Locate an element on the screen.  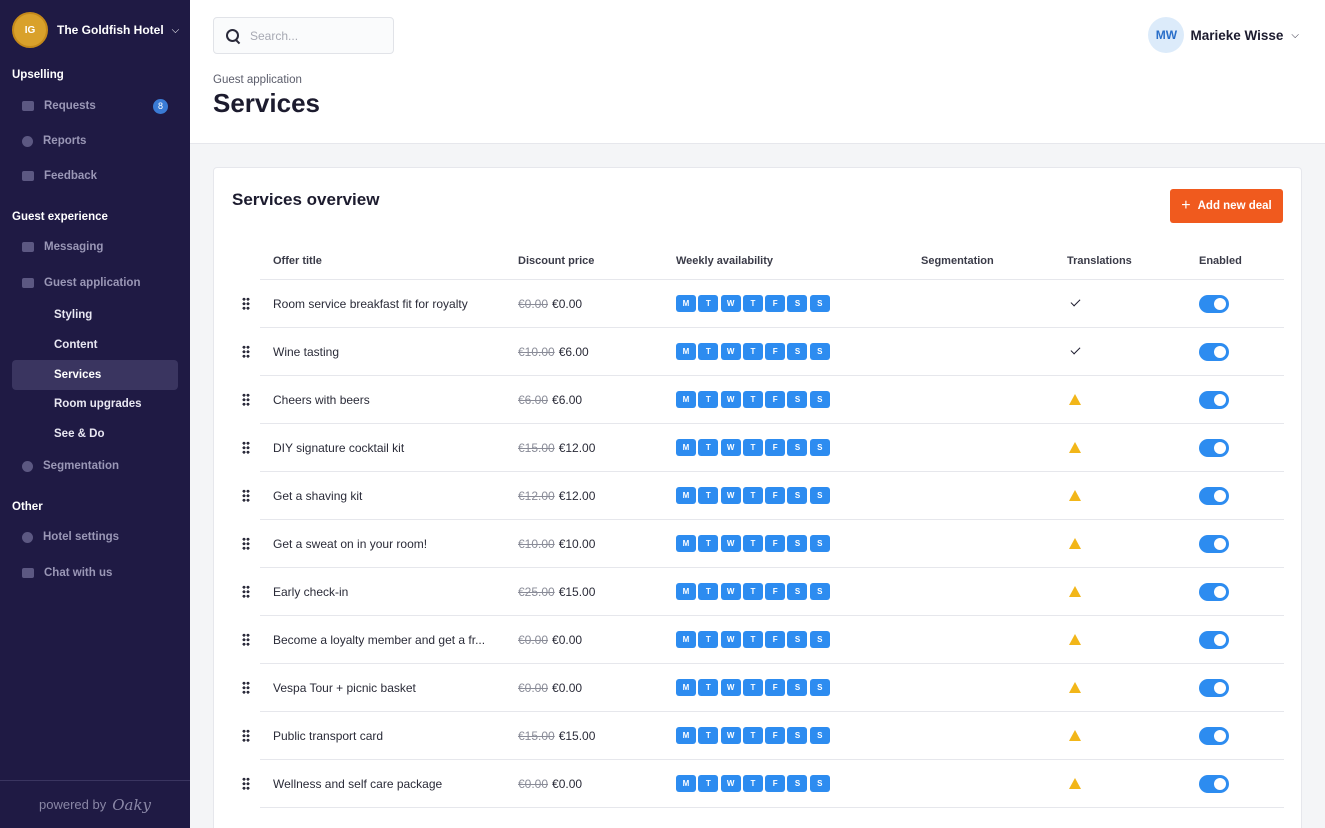
offer-title: Vespa Tour + picnic basket is located at coordinates (381, 688).